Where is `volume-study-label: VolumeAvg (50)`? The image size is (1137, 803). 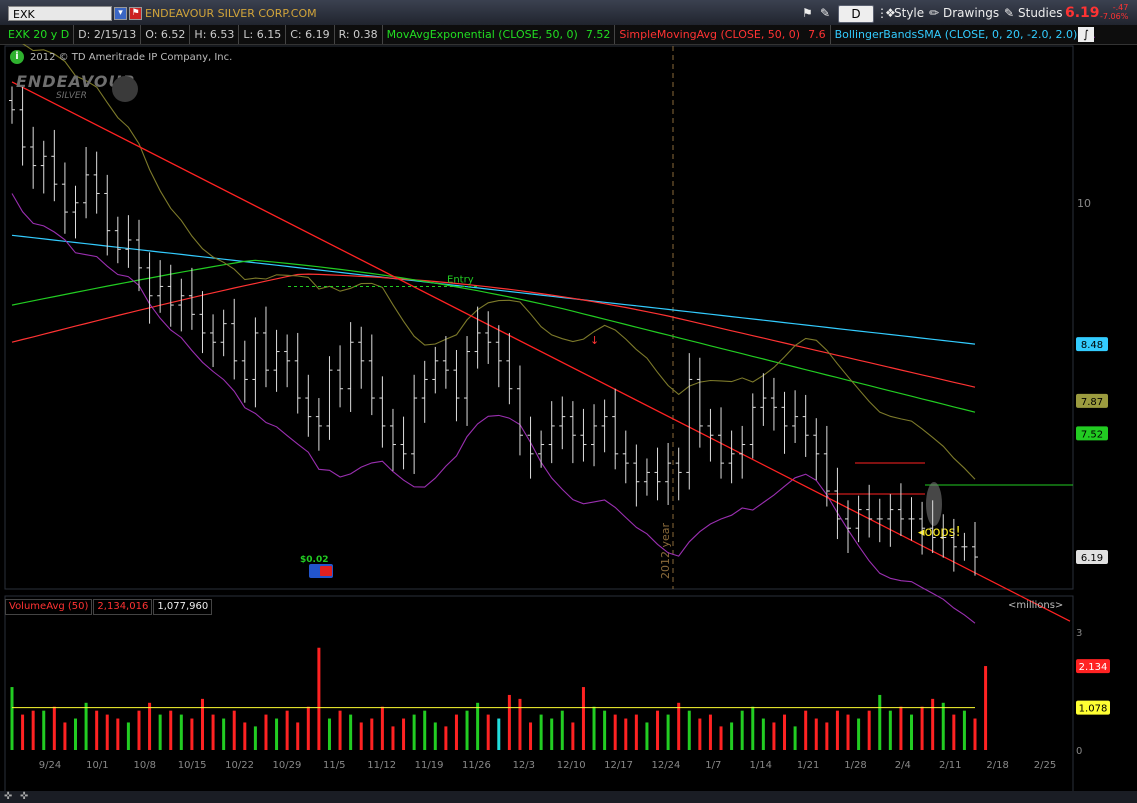
volume-study-label: VolumeAvg (50) is located at coordinates (49, 607).